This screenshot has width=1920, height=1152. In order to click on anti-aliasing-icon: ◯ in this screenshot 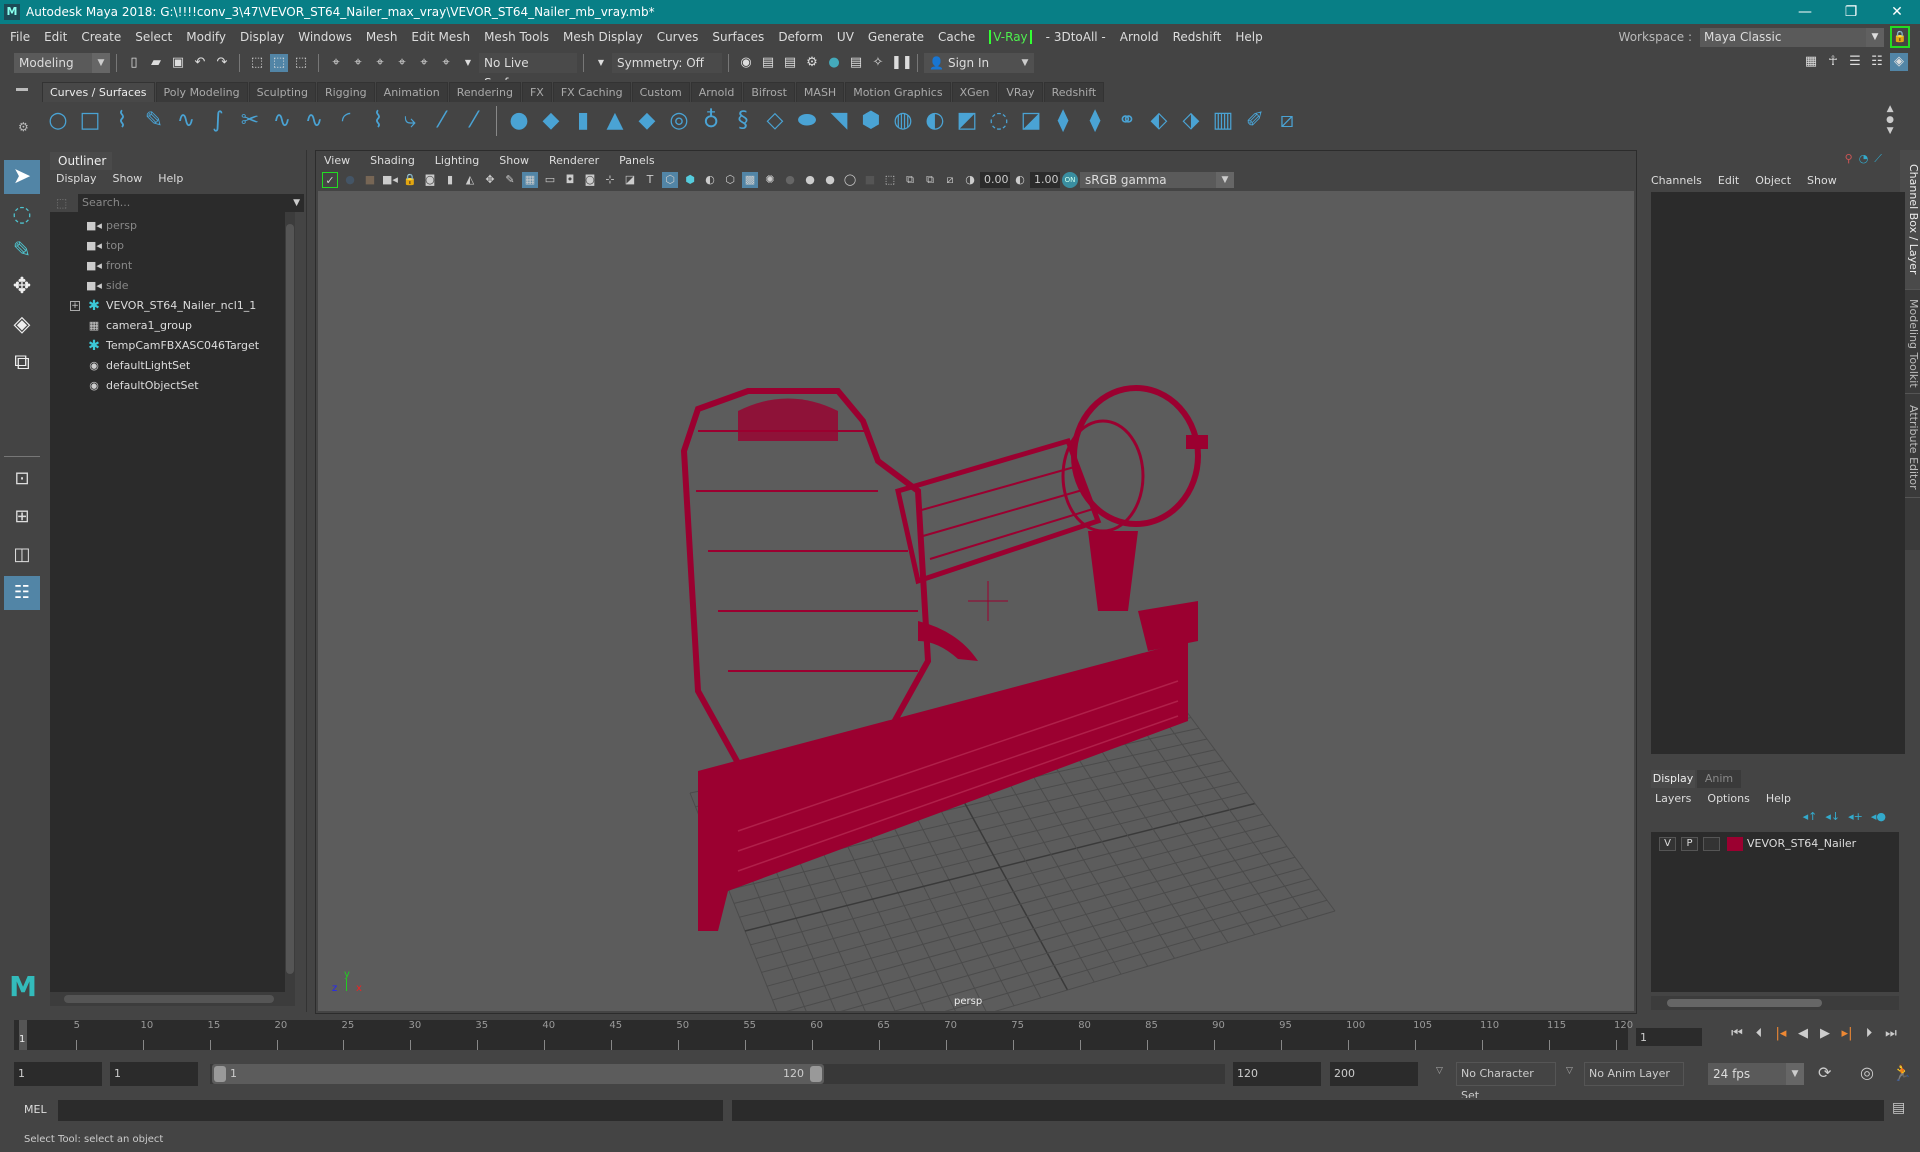, I will do `click(850, 180)`.